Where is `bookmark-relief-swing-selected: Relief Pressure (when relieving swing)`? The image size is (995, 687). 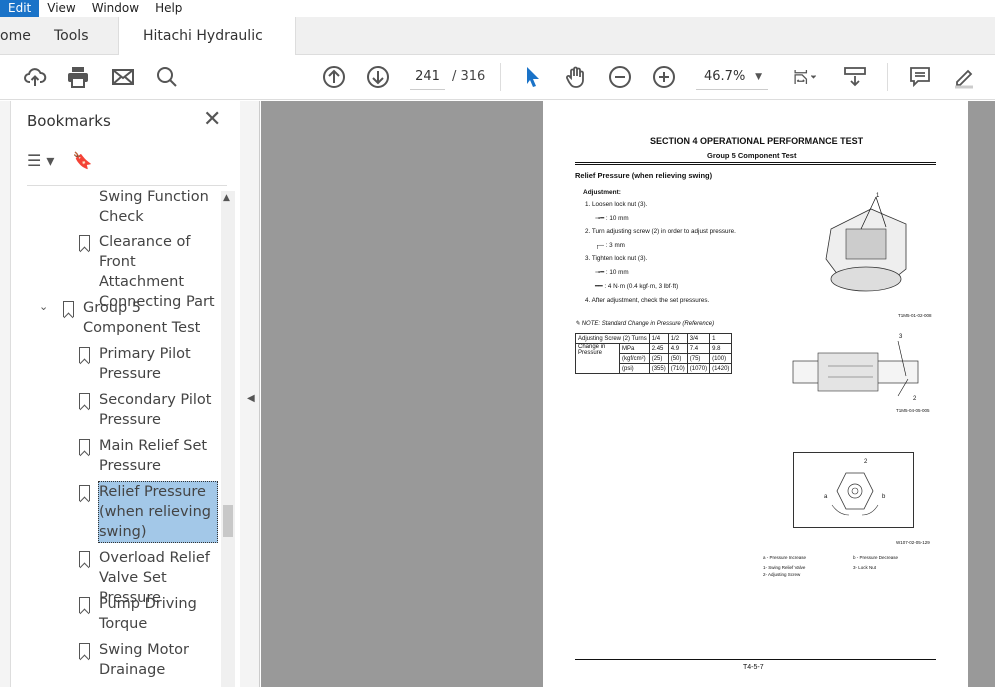 bookmark-relief-swing-selected: Relief Pressure (when relieving swing) is located at coordinates (158, 512).